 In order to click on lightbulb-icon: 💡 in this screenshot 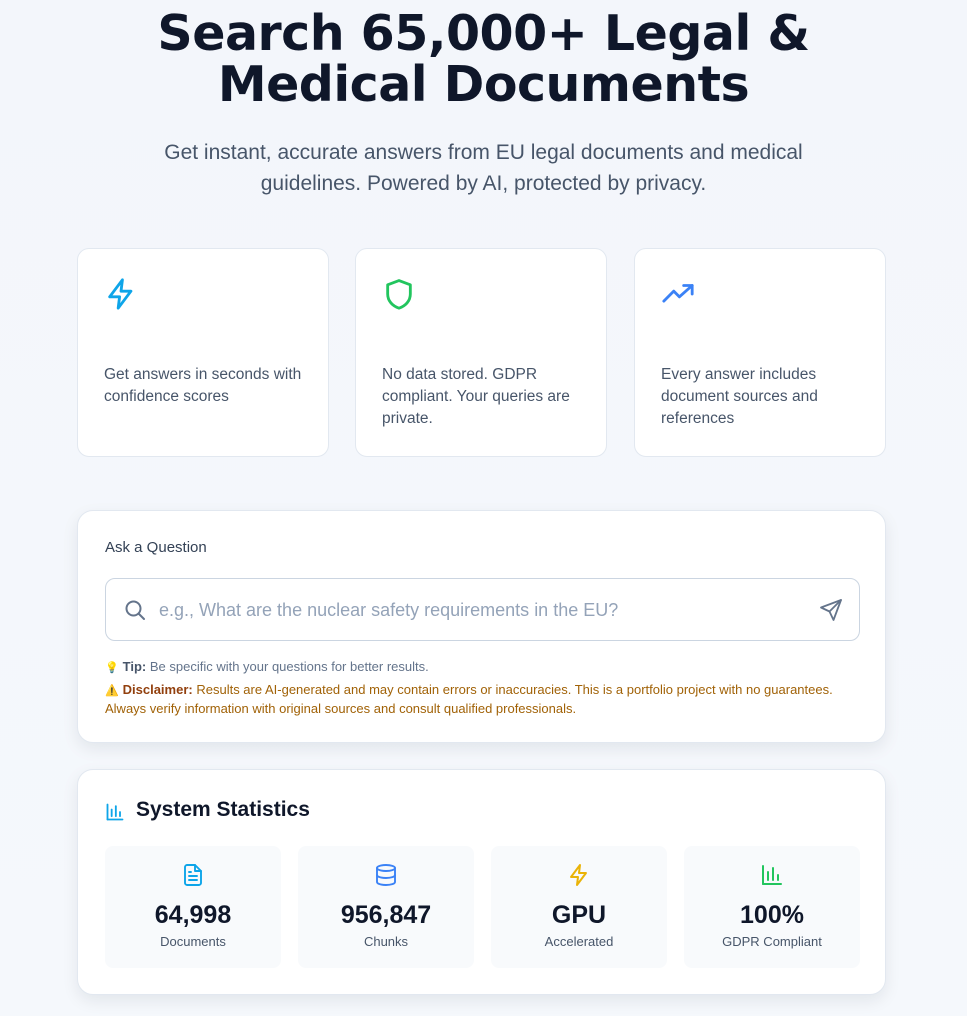, I will do `click(112, 668)`.